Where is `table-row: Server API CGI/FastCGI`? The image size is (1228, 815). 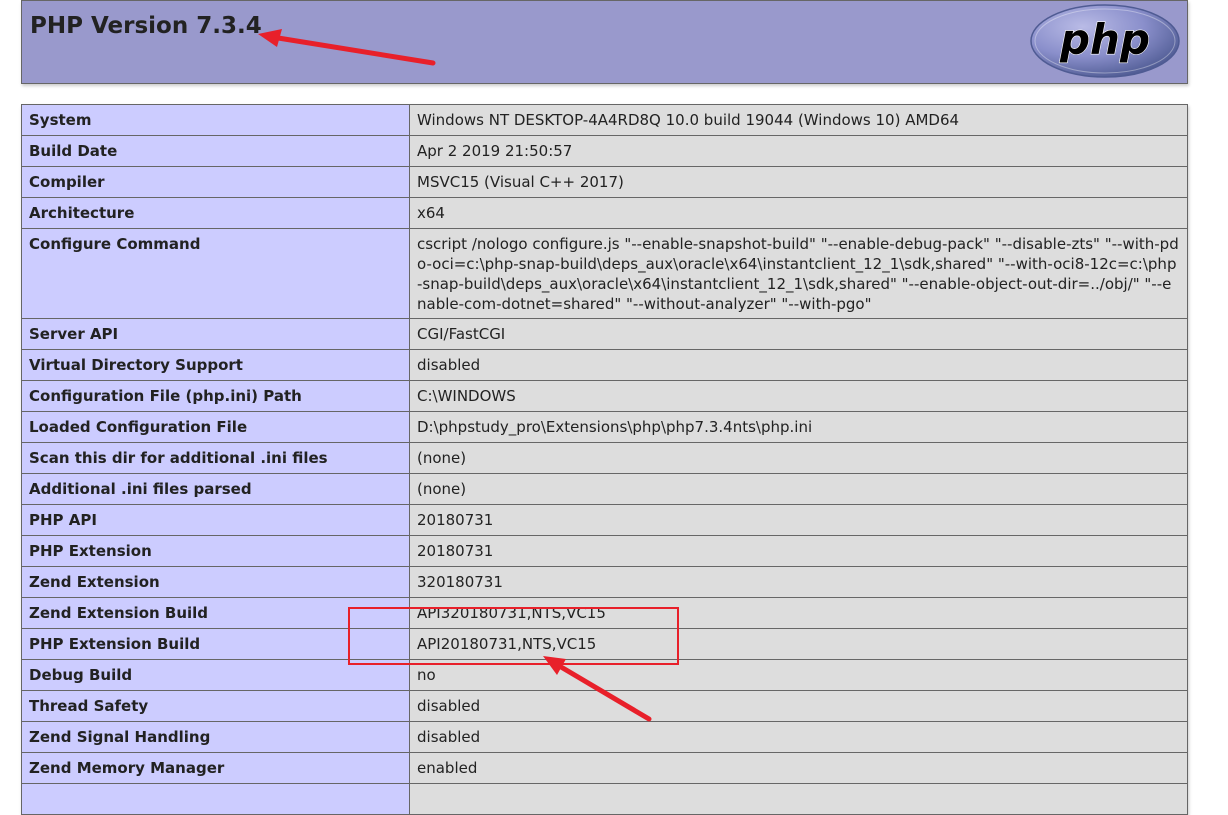
table-row: Server API CGI/FastCGI is located at coordinates (604, 334).